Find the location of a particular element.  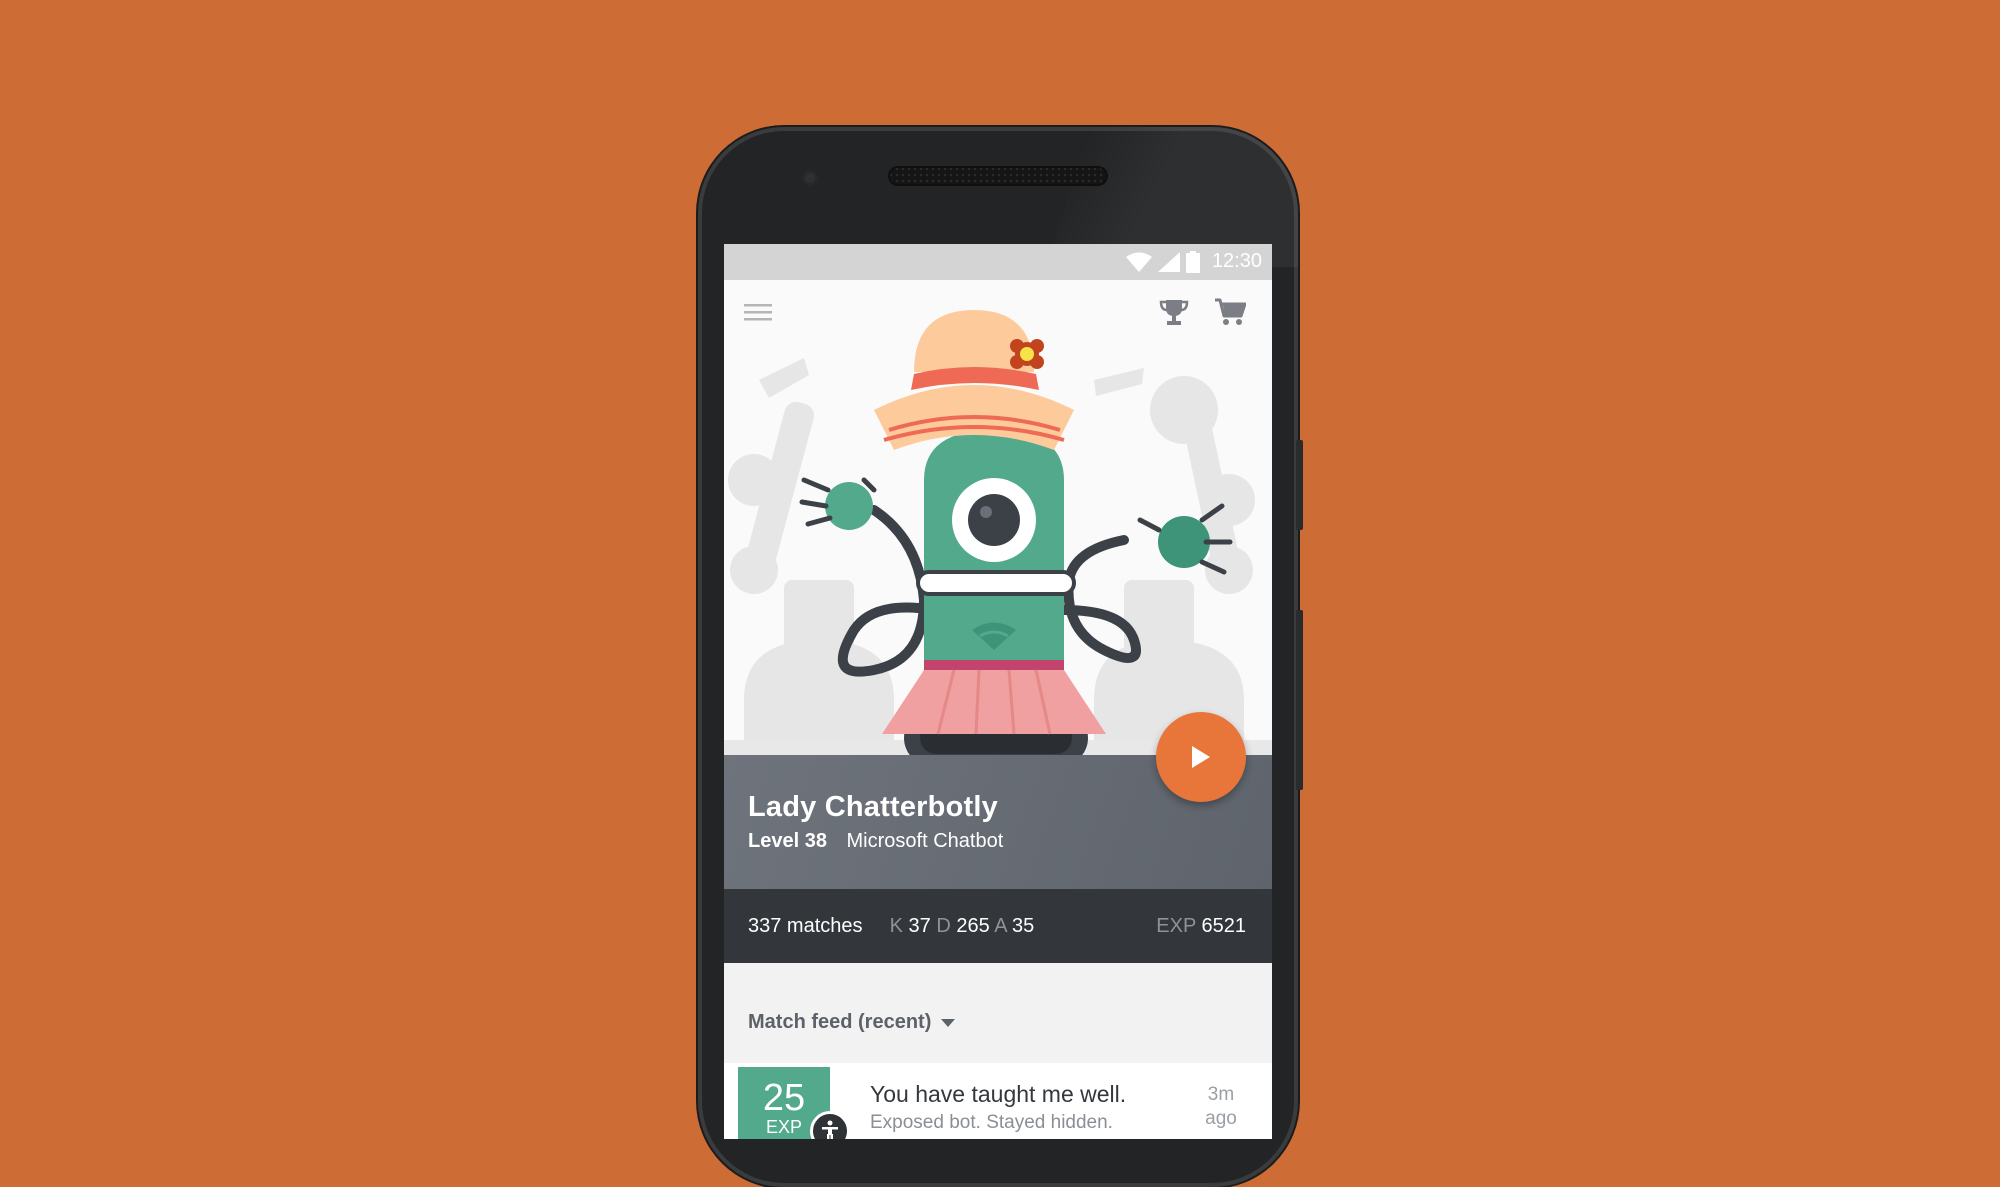

feed-item-timestamp: 3m ago is located at coordinates (1221, 1107).